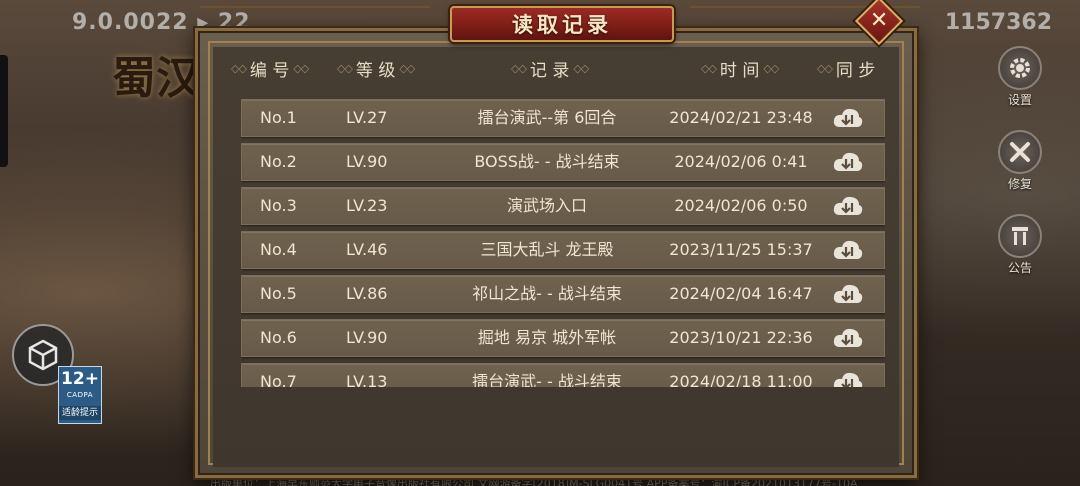  Describe the element at coordinates (80, 379) in the screenshot. I see `age-rating-value: 12+` at that location.